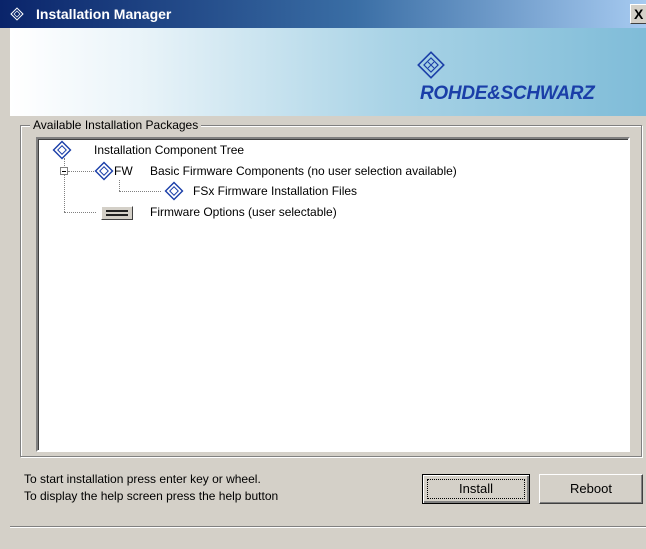 This screenshot has width=646, height=549. I want to click on reboot-button-label: Reboot, so click(591, 488).